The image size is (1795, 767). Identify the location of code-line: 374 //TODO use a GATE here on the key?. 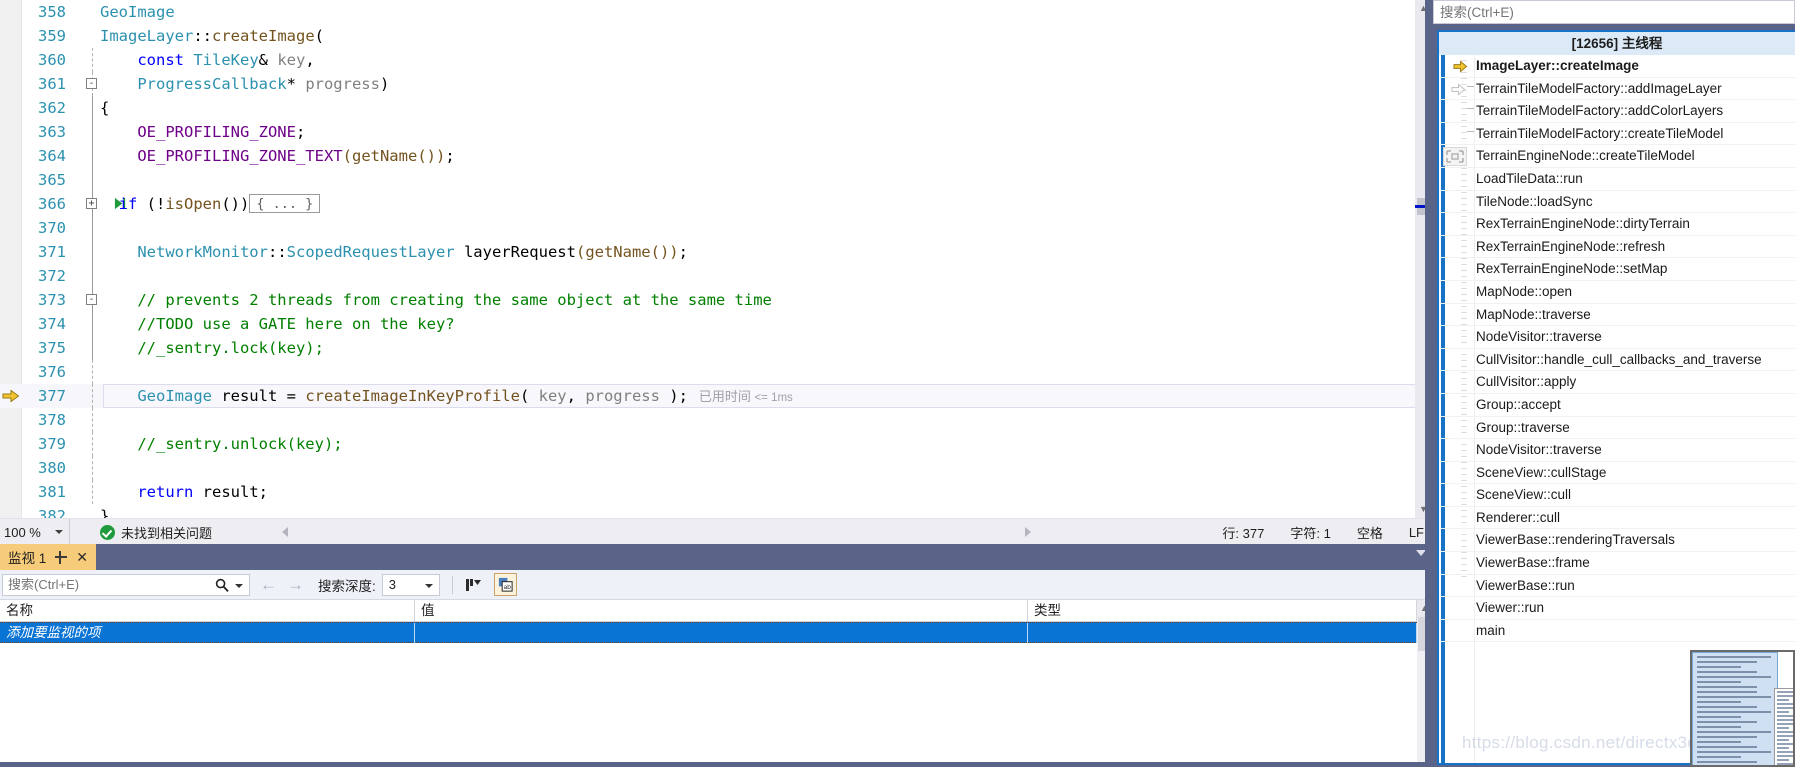
(716, 324).